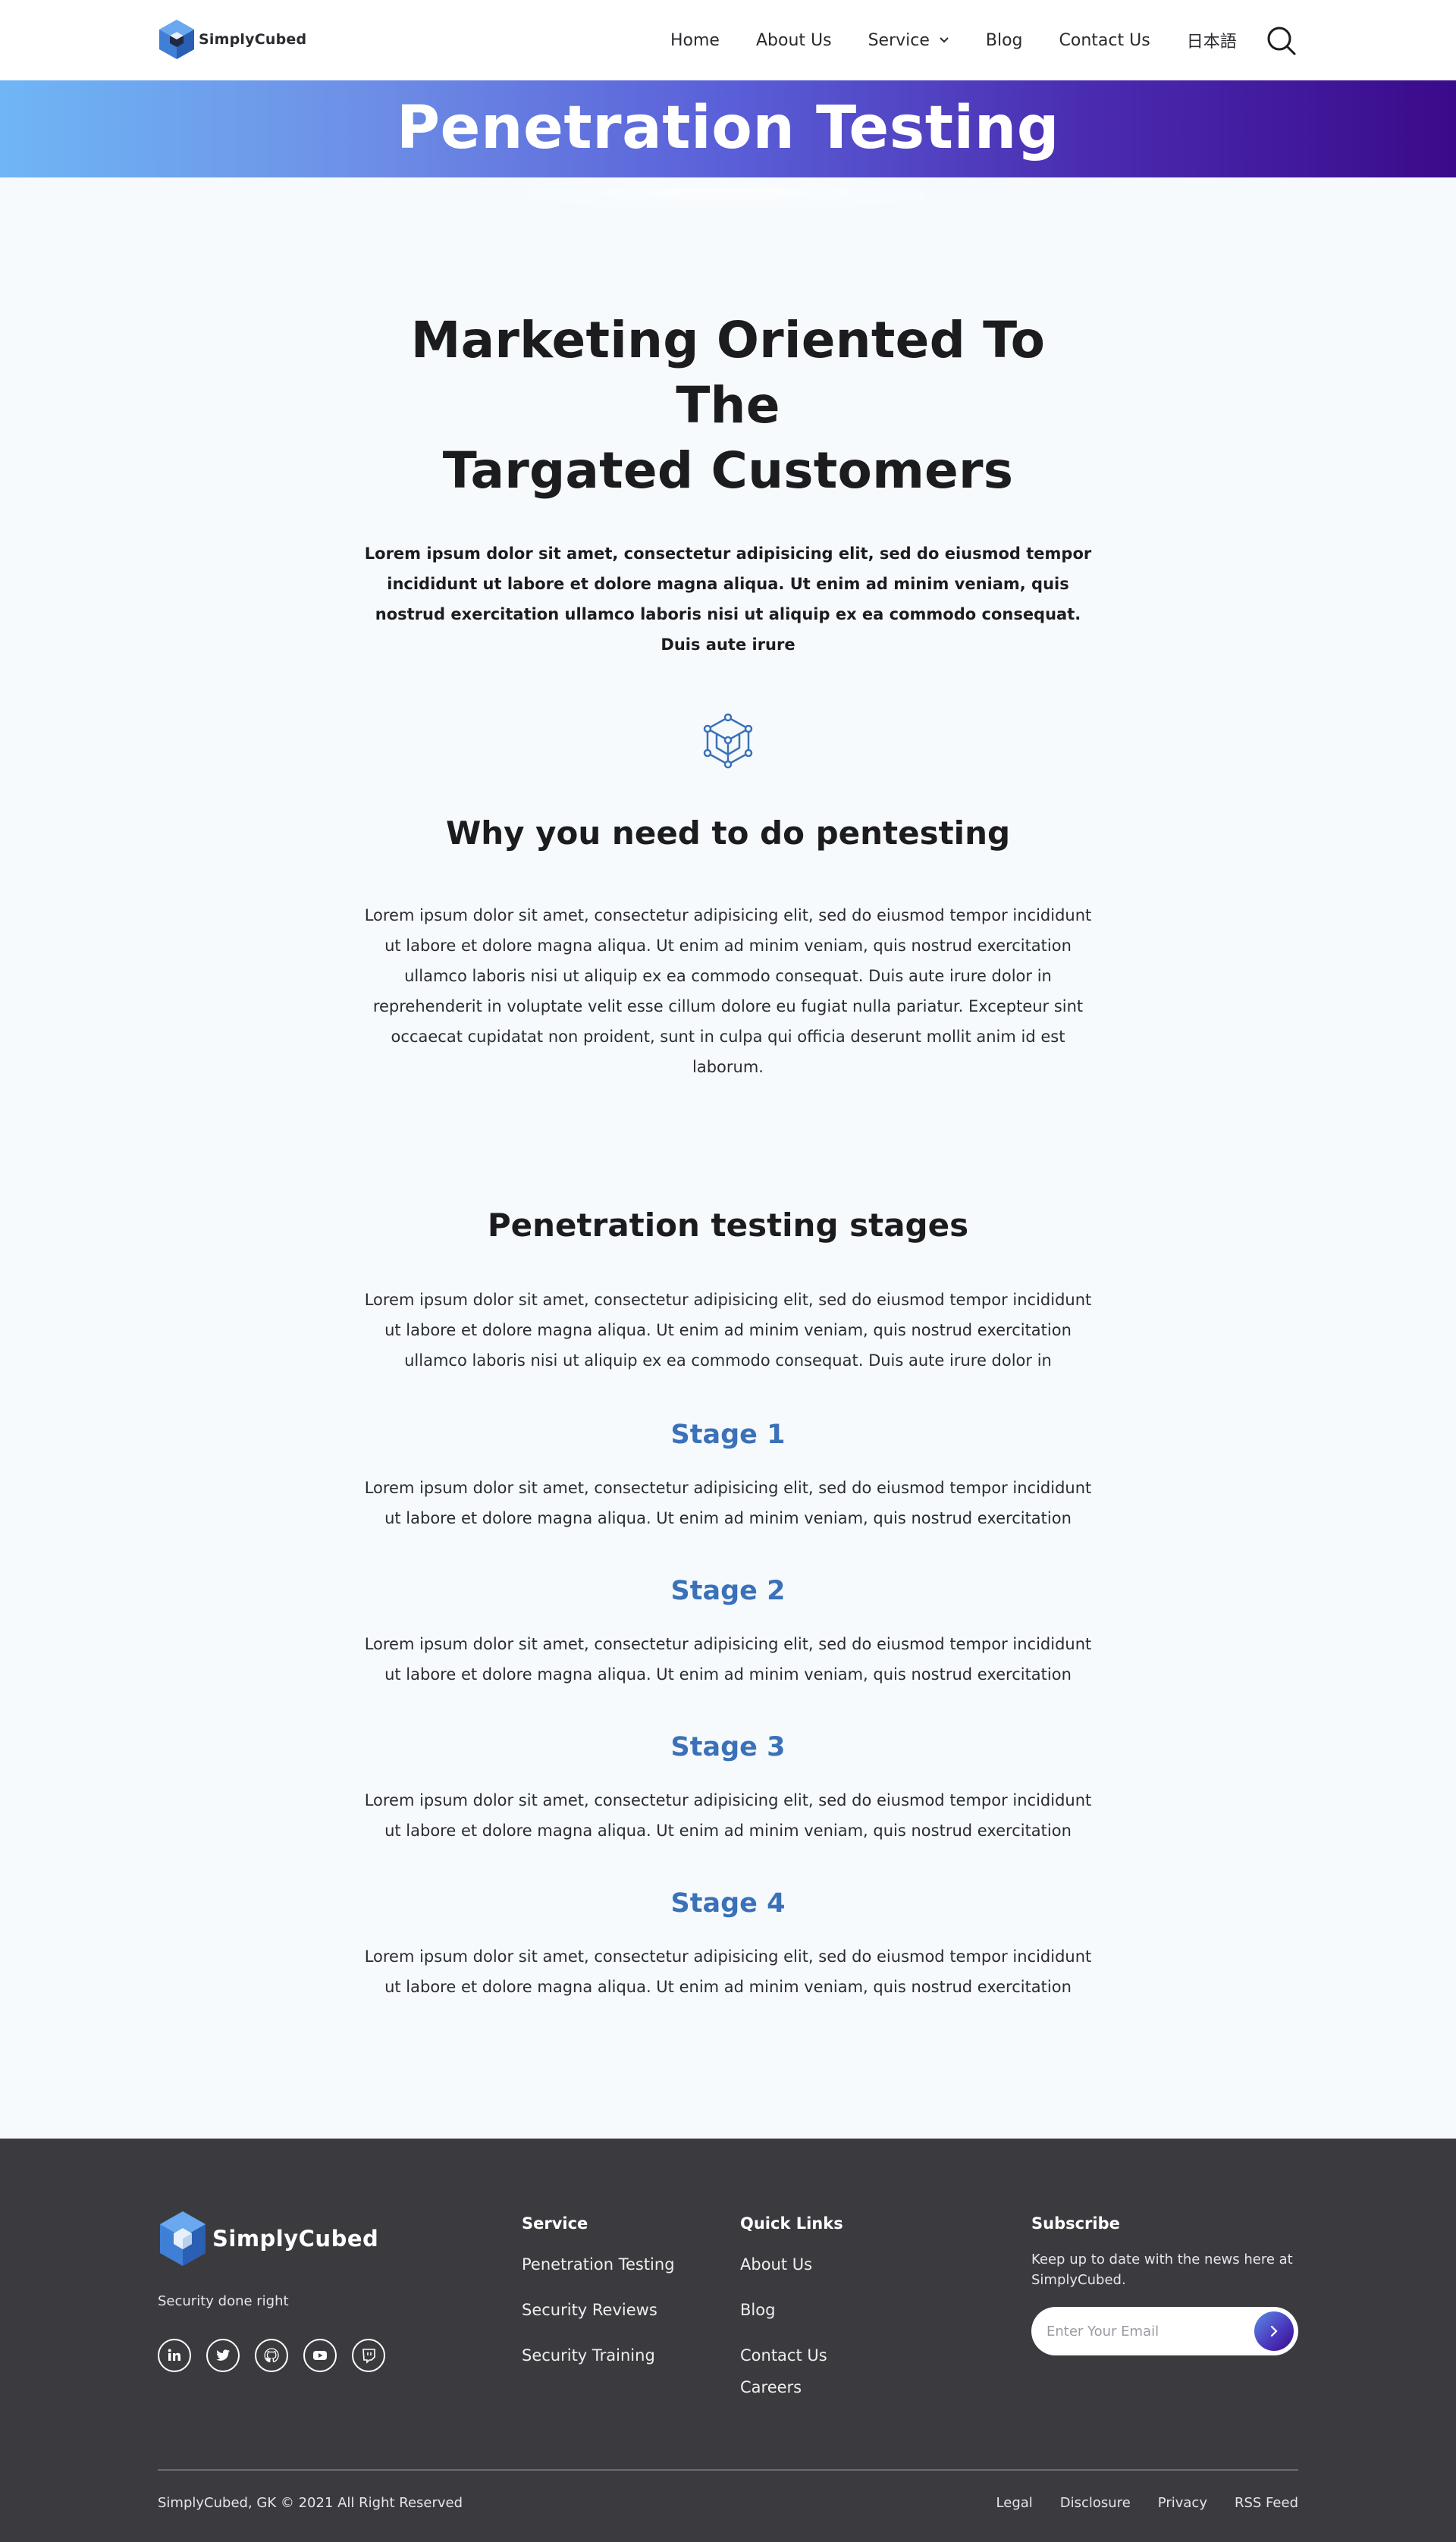  What do you see at coordinates (728, 1591) in the screenshot?
I see `stage-2-title: Stage 2` at bounding box center [728, 1591].